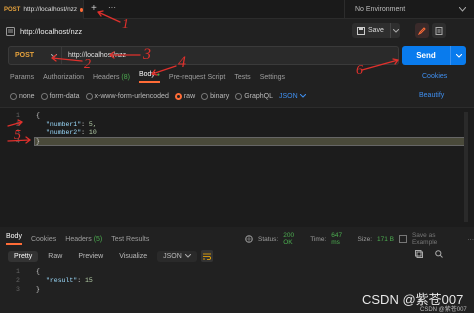  What do you see at coordinates (81, 9) in the screenshot?
I see `unsaved-dot-icon` at bounding box center [81, 9].